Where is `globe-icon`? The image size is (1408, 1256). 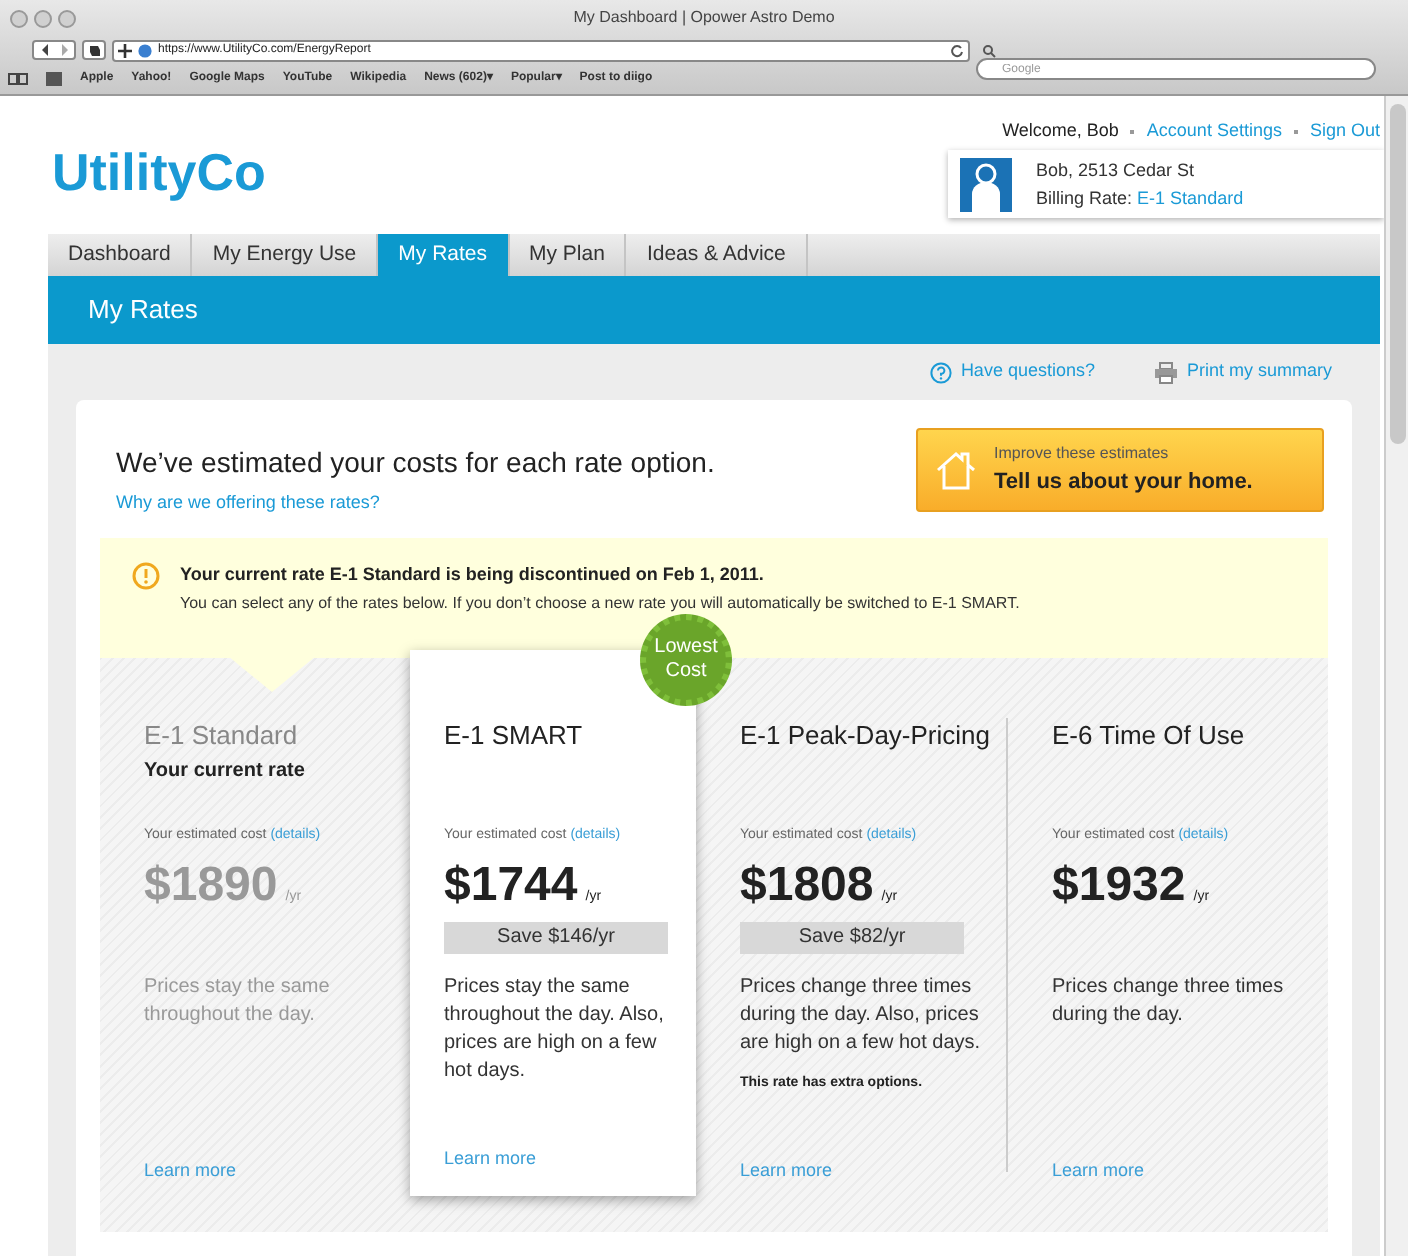
globe-icon is located at coordinates (145, 50).